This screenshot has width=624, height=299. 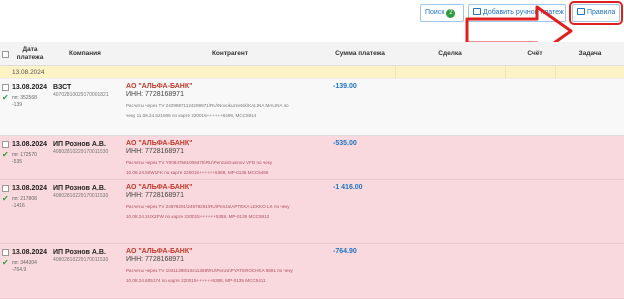 What do you see at coordinates (62, 87) in the screenshot?
I see `company-name: ВЗСТ` at bounding box center [62, 87].